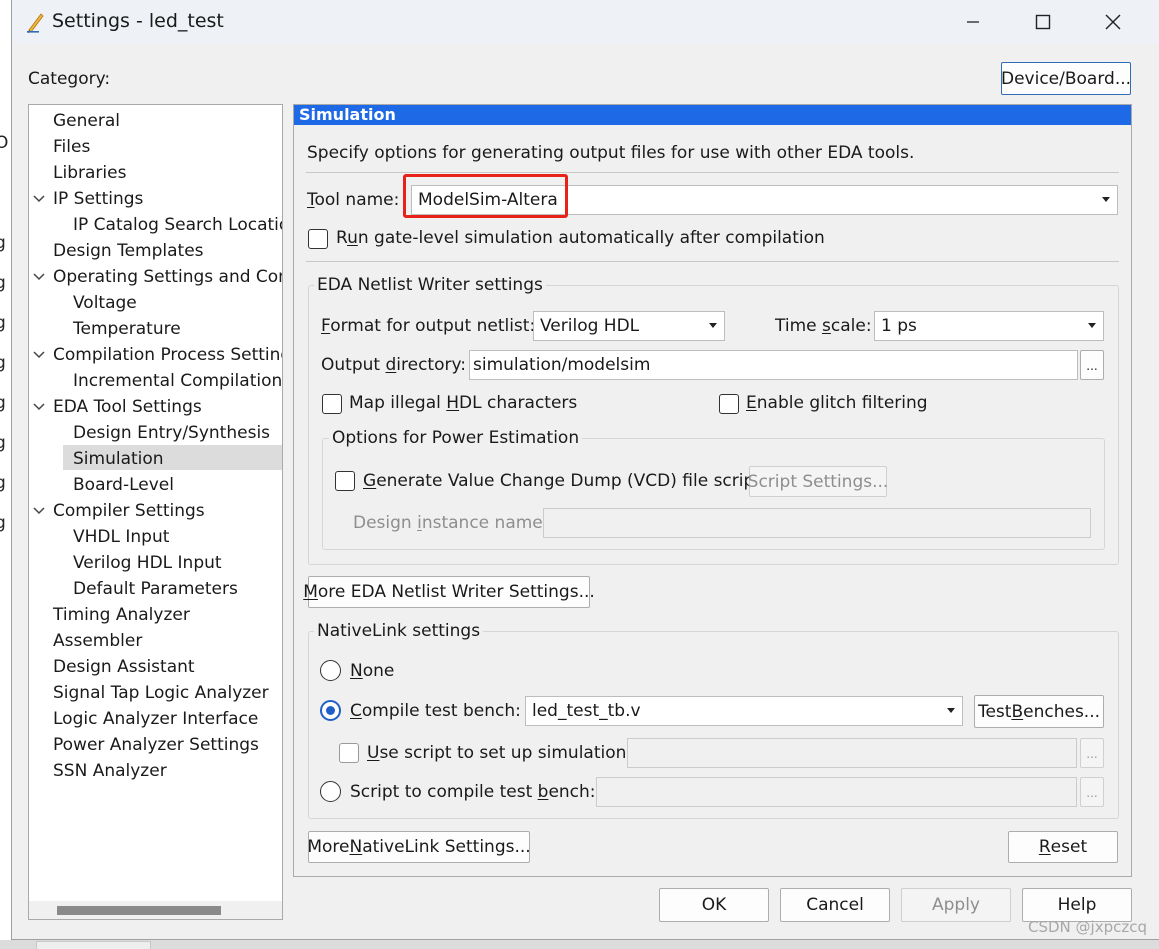  Describe the element at coordinates (121, 615) in the screenshot. I see `tree-item: Timing Analyzer` at that location.